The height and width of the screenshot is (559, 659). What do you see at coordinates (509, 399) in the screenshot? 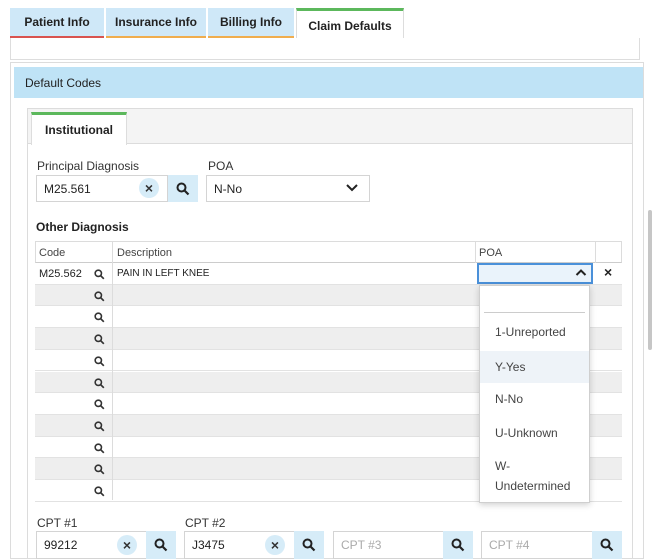
I see `option-label: N-No` at bounding box center [509, 399].